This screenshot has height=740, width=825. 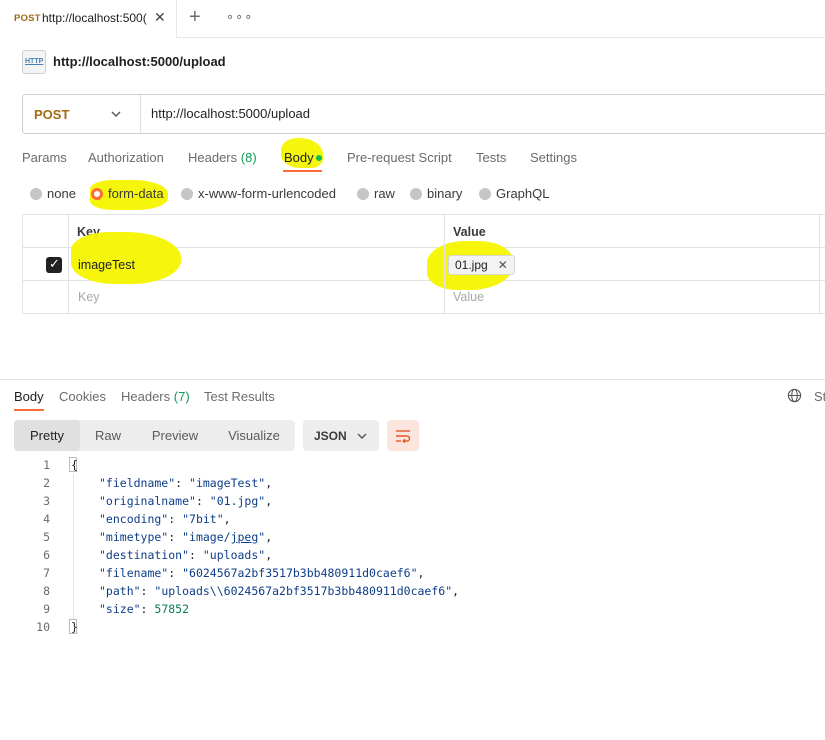 What do you see at coordinates (61, 193) in the screenshot?
I see `radio-label: none` at bounding box center [61, 193].